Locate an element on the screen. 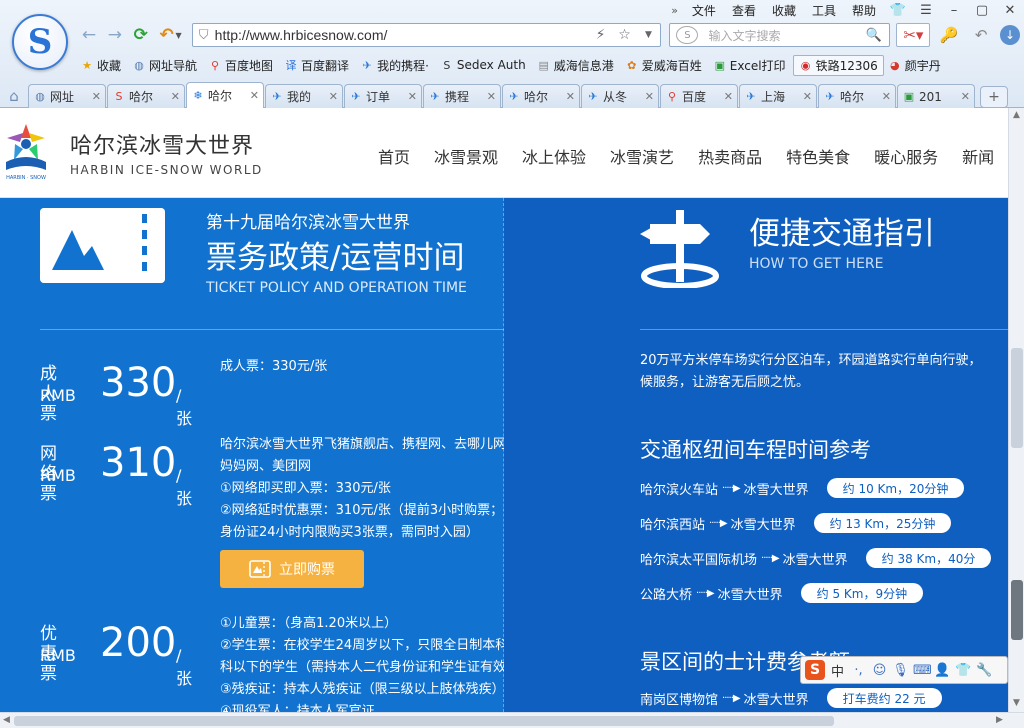 The height and width of the screenshot is (728, 1024). lightning-icon: ⚡ is located at coordinates (600, 35).